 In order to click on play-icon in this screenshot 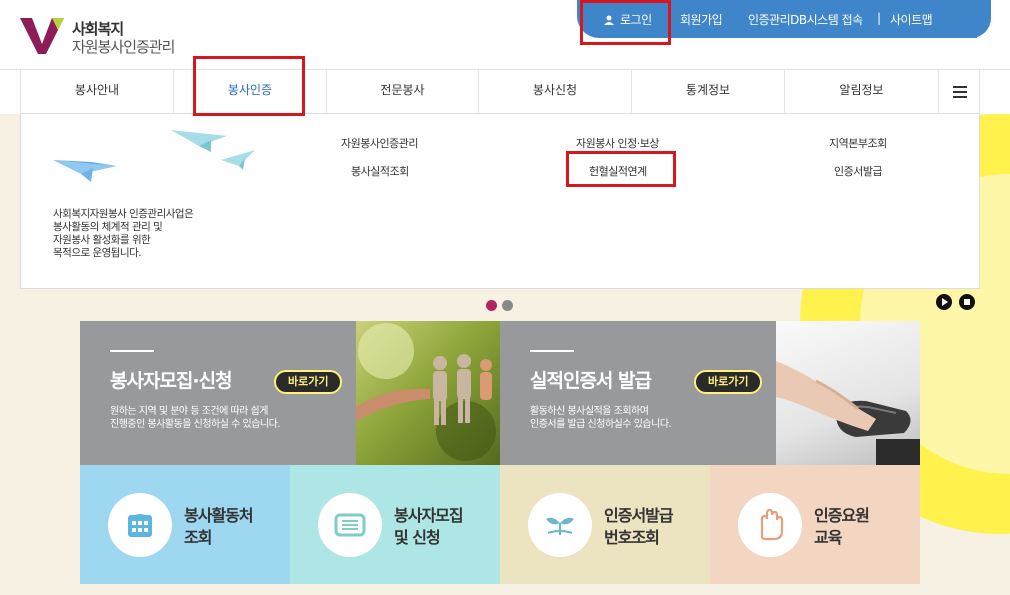, I will do `click(945, 302)`.